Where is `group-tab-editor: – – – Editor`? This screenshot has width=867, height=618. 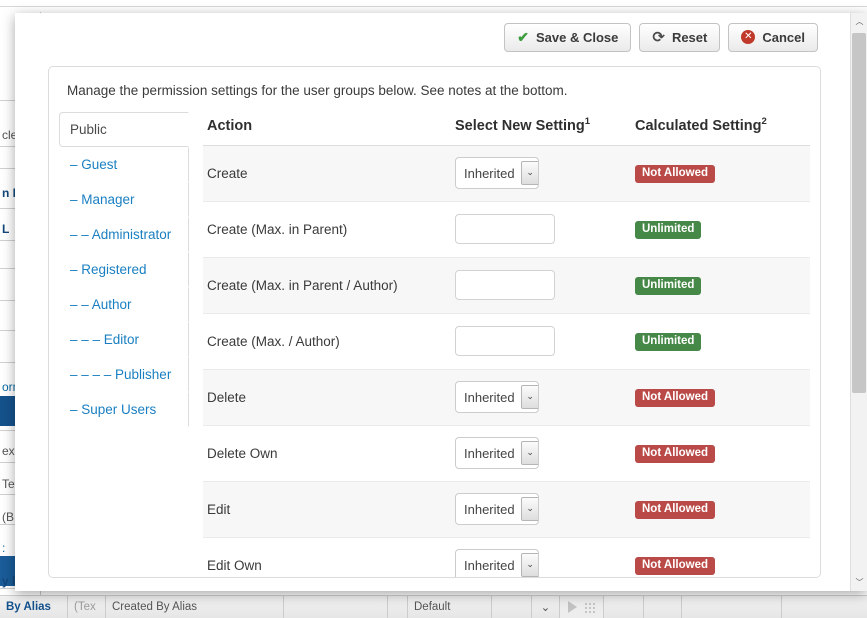 group-tab-editor: – – – Editor is located at coordinates (124, 339).